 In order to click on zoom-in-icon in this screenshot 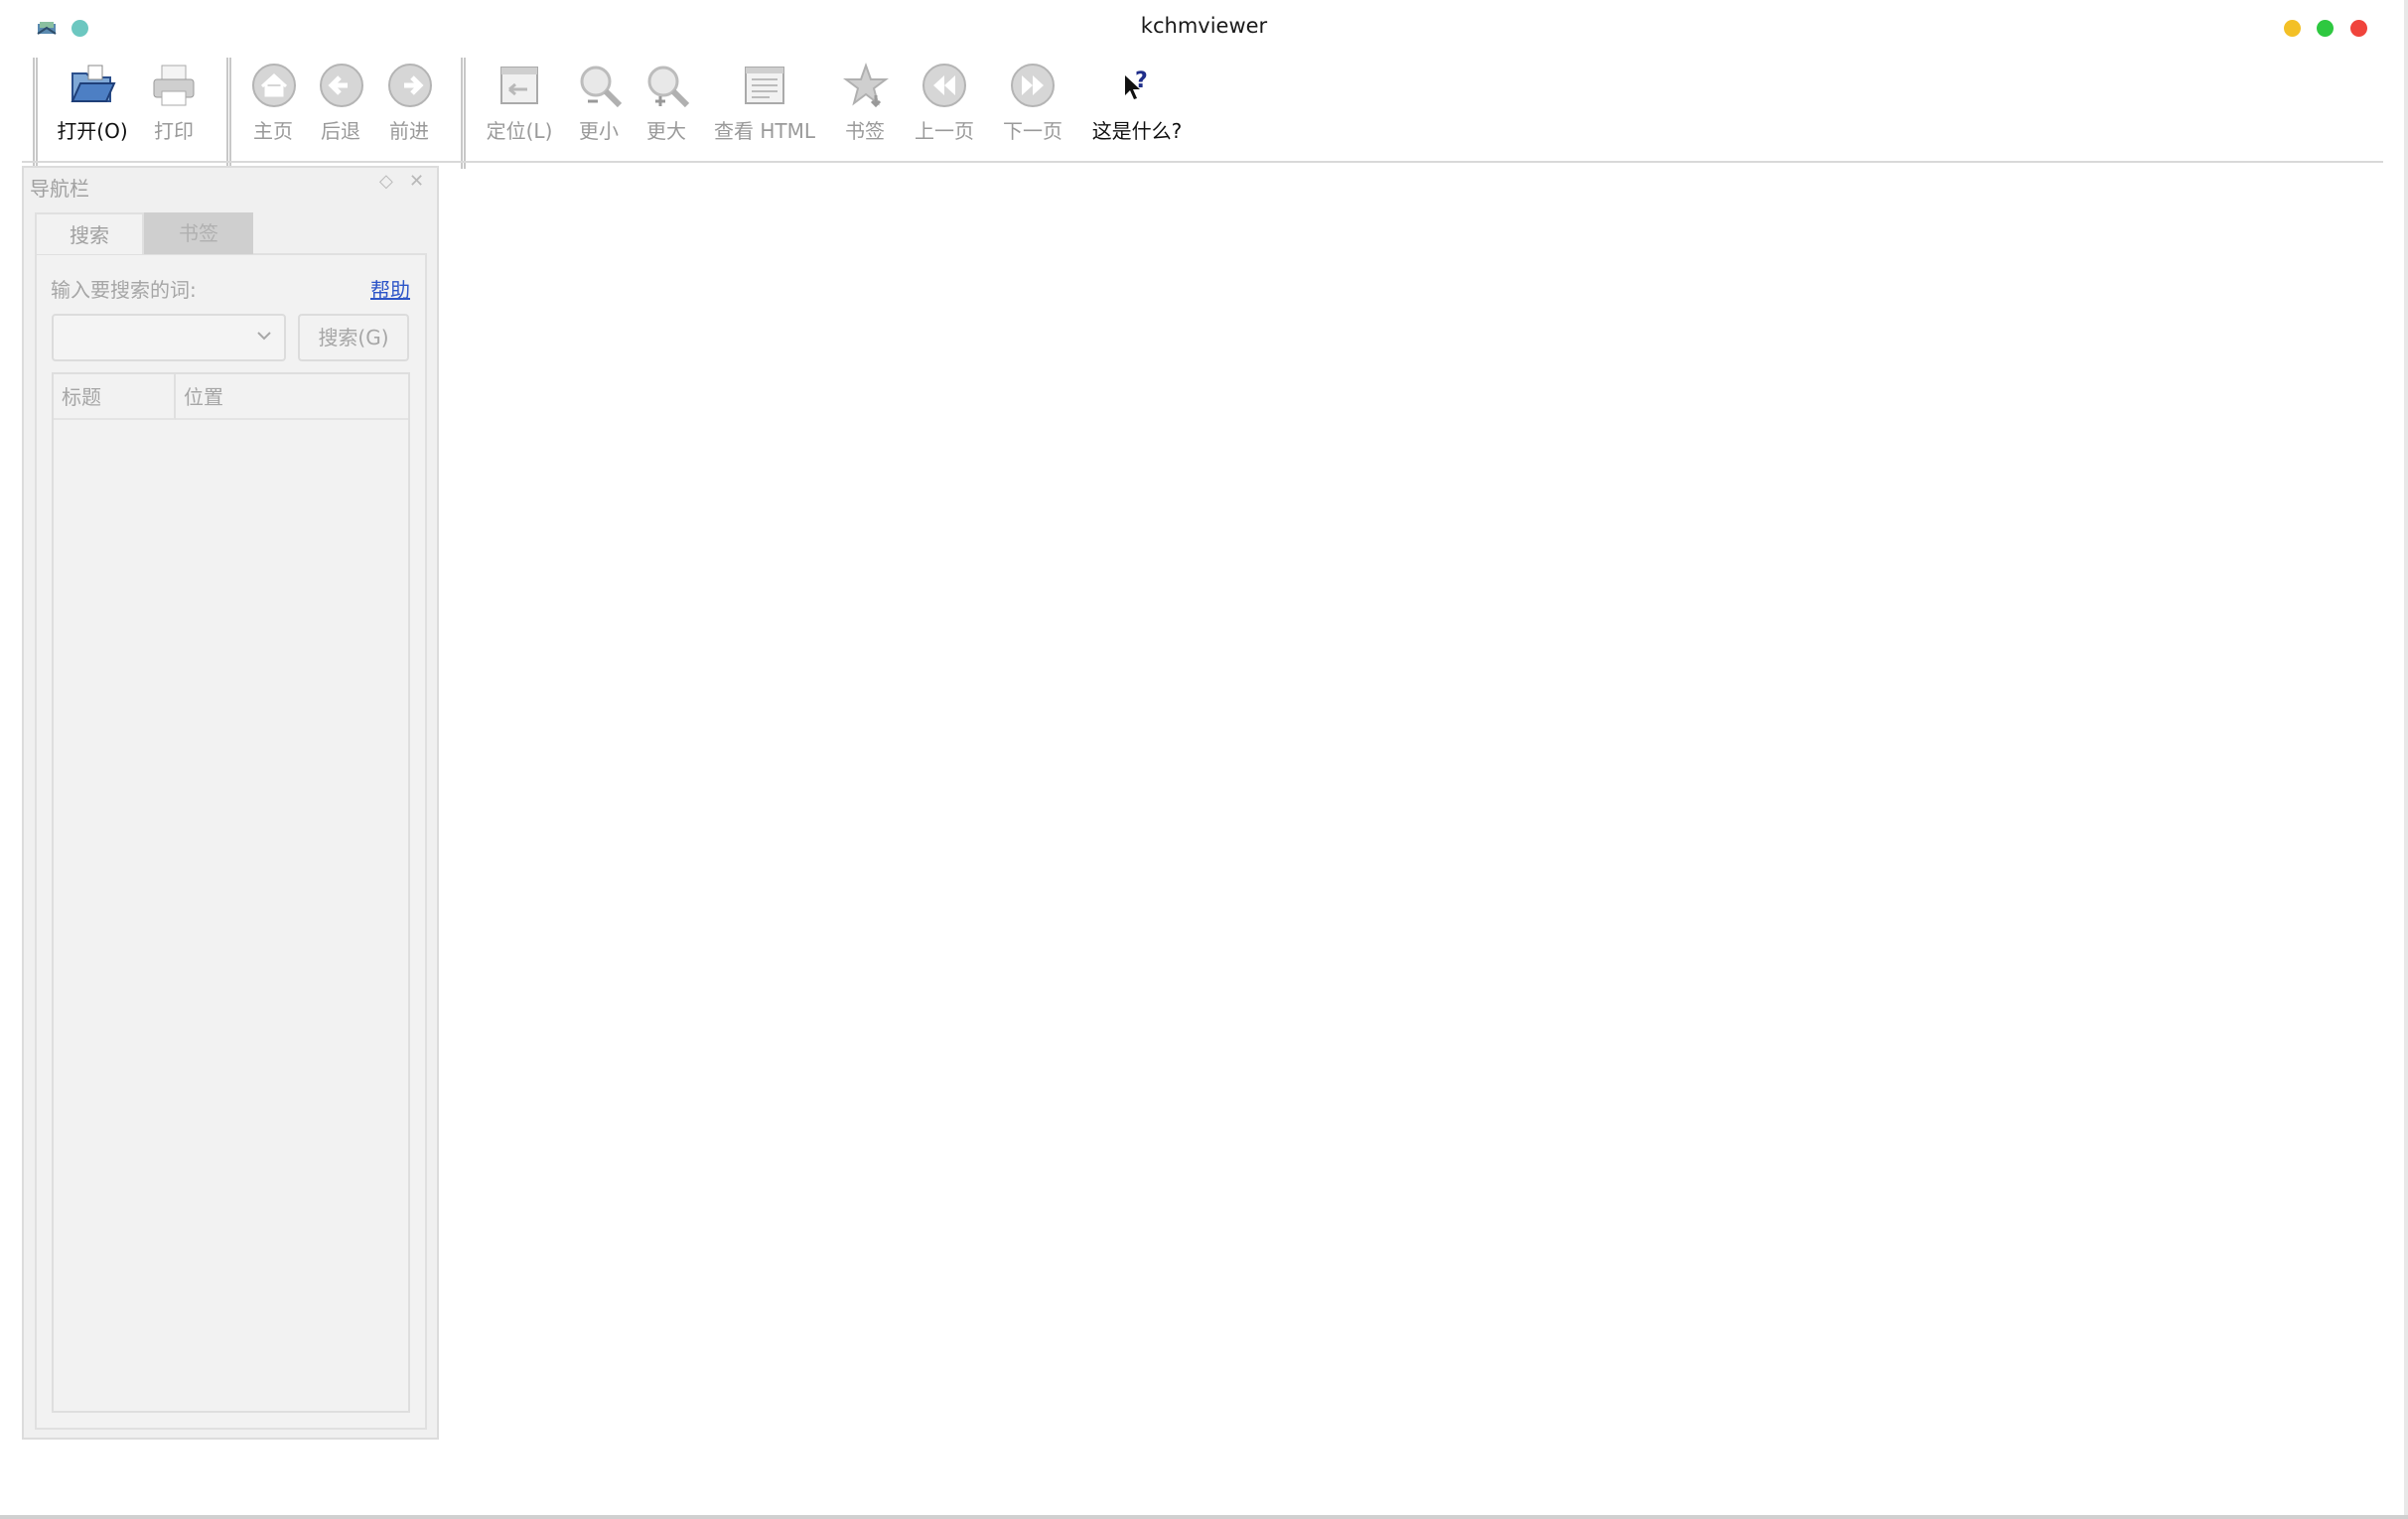, I will do `click(668, 87)`.